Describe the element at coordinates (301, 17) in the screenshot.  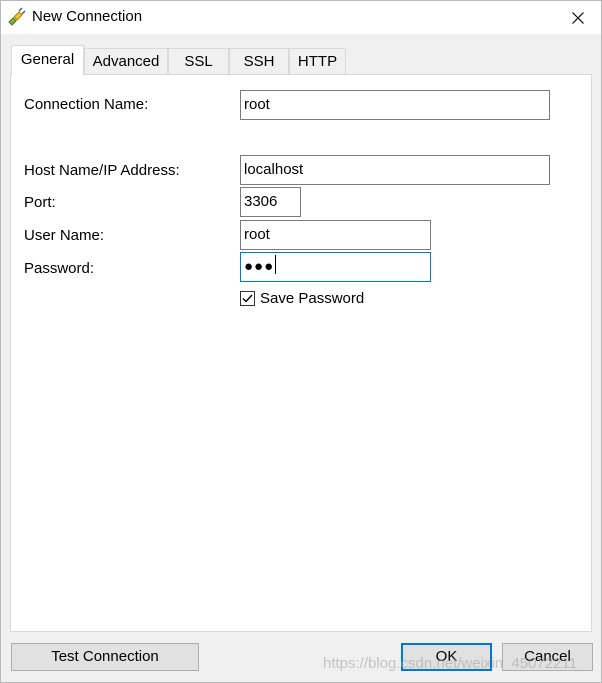
I see `title-bar: New Connection` at that location.